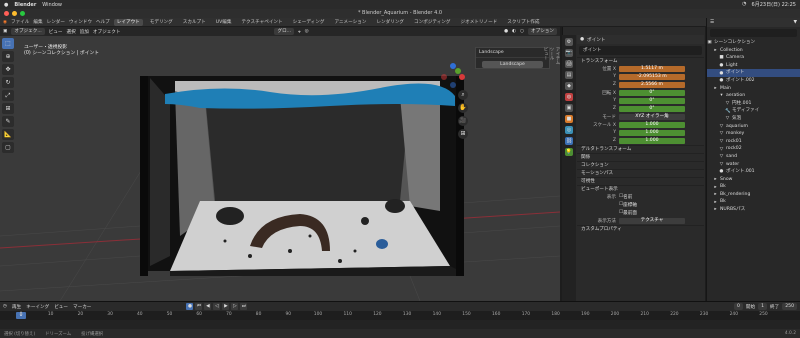 Image resolution: width=800 pixels, height=338 pixels. Describe the element at coordinates (5, 31) in the screenshot. I see `editor-type-icon: ▣` at that location.